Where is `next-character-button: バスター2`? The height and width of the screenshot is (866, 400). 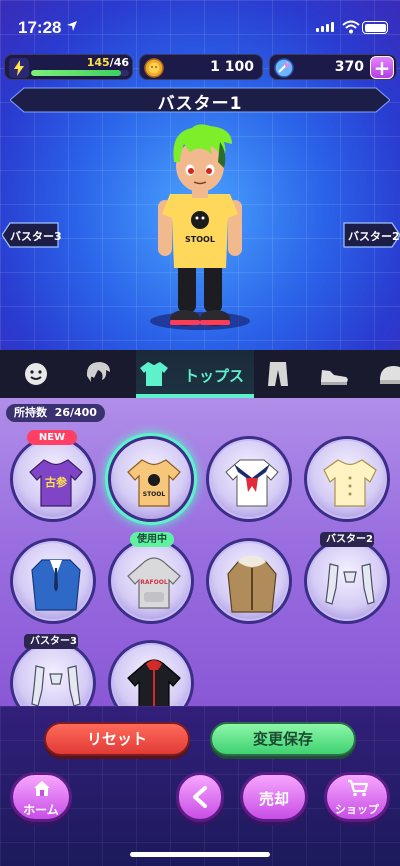
next-character-button: バスター2 is located at coordinates (371, 235).